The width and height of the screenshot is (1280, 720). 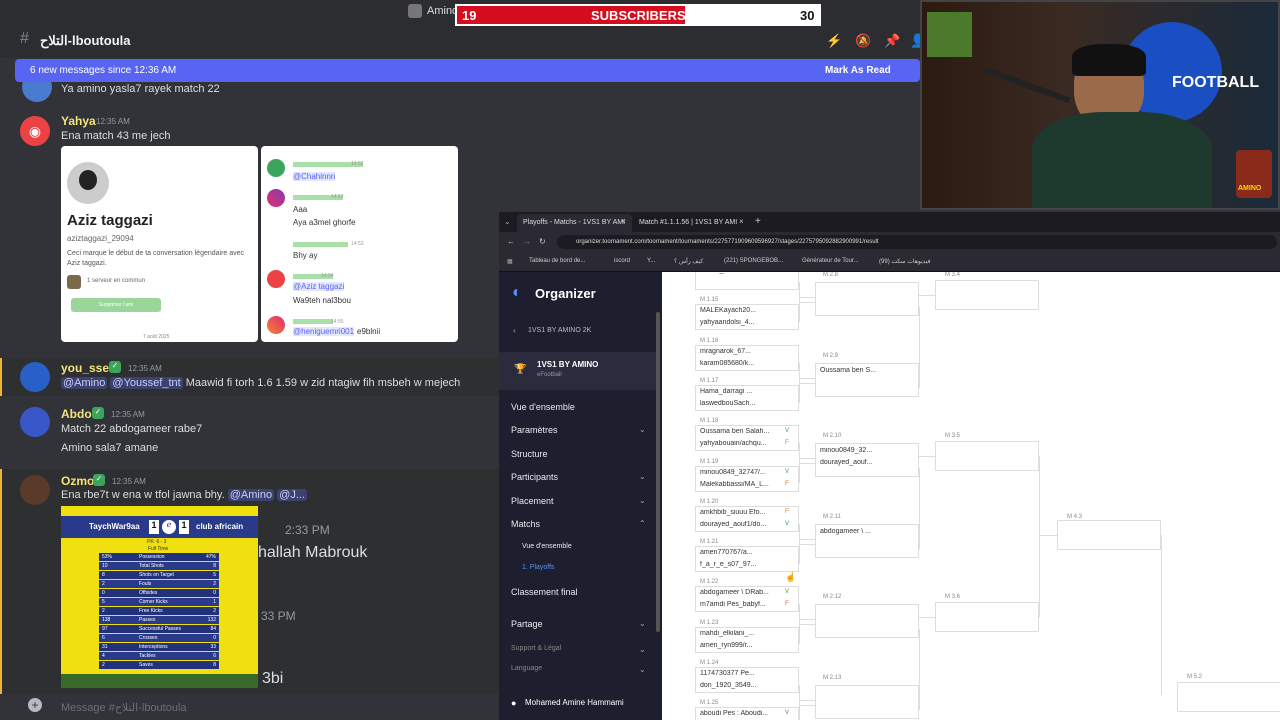 I want to click on mute-icon: 🔕, so click(x=863, y=41).